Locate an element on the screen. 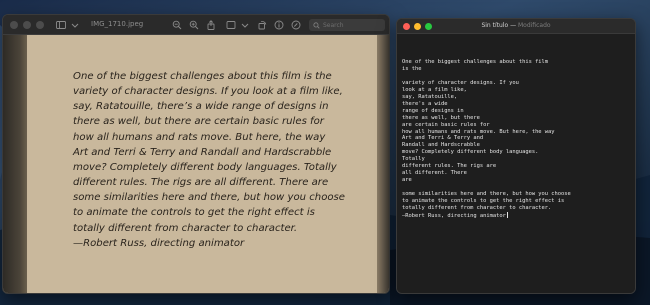  text-cursor is located at coordinates (507, 214).